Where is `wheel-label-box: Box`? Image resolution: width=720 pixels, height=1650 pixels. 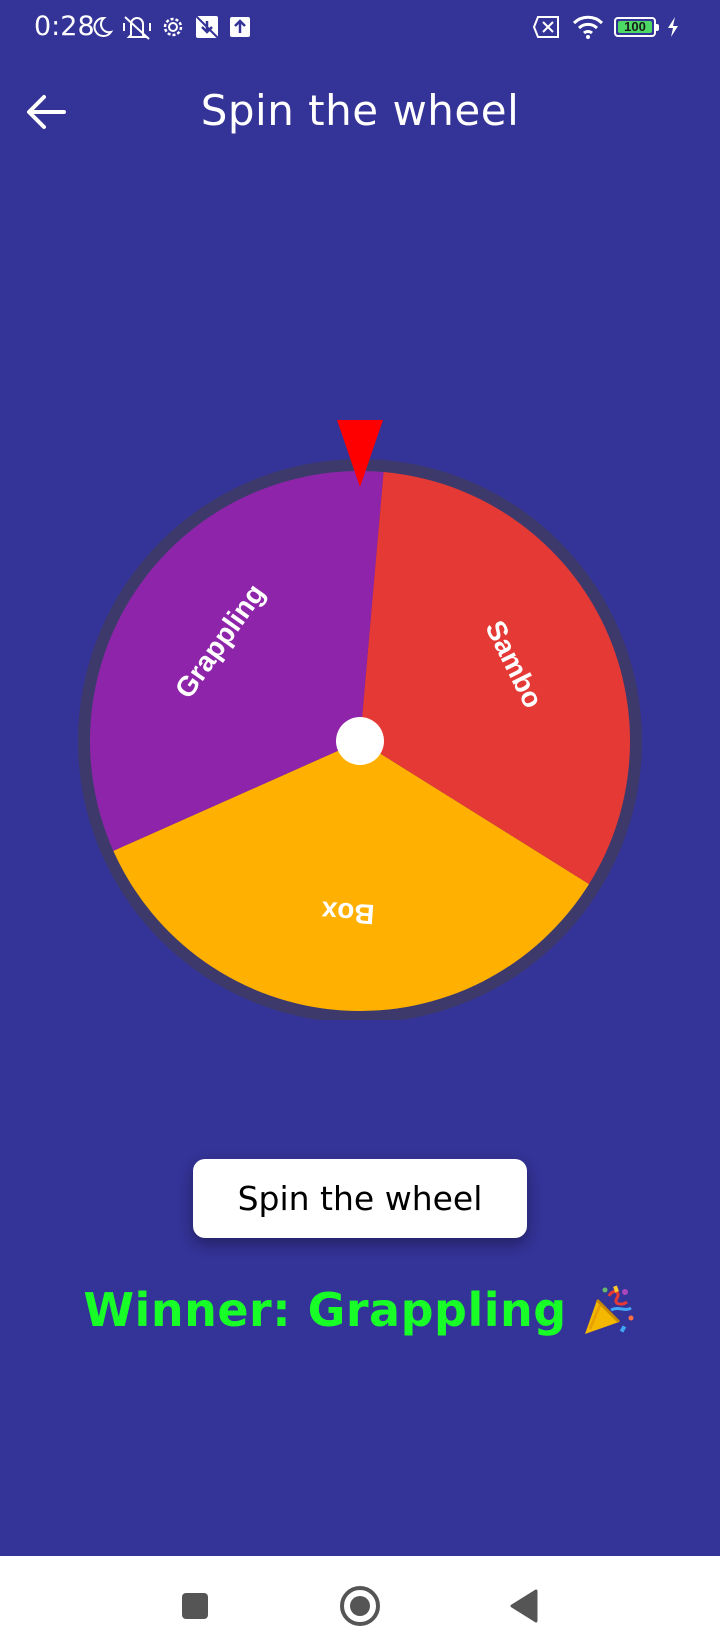
wheel-label-box: Box is located at coordinates (347, 912).